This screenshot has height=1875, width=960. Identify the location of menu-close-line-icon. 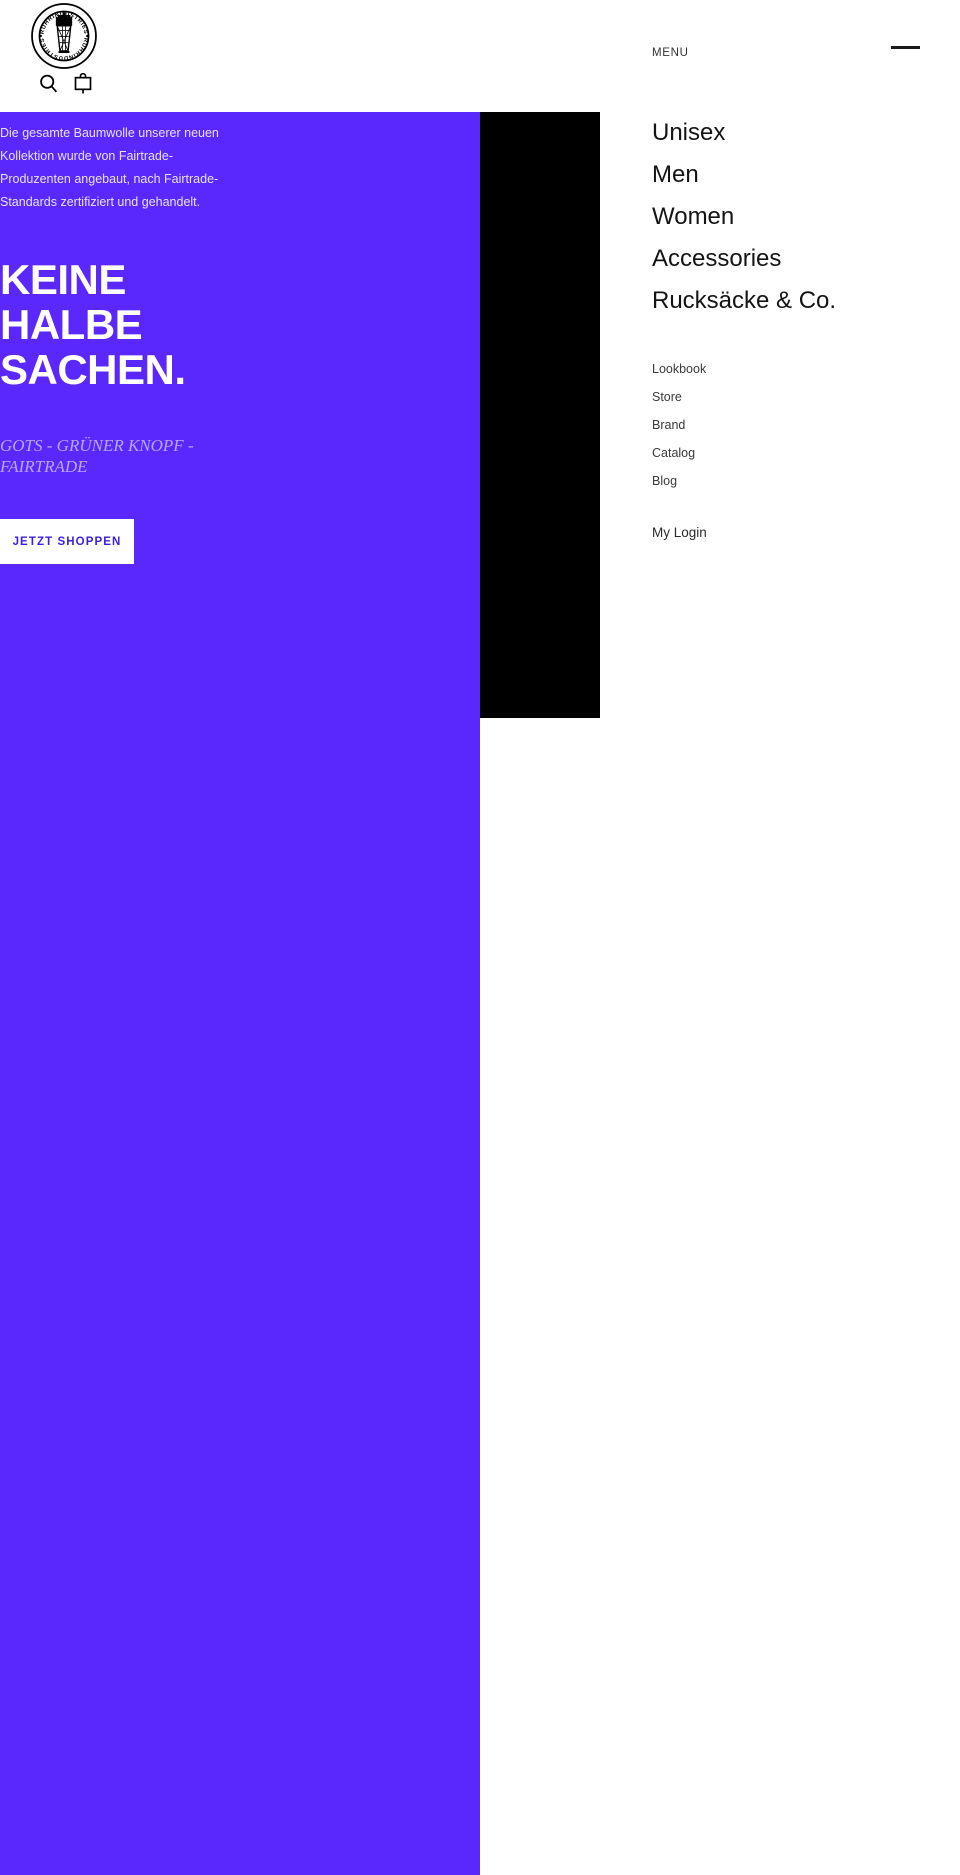
(905, 47).